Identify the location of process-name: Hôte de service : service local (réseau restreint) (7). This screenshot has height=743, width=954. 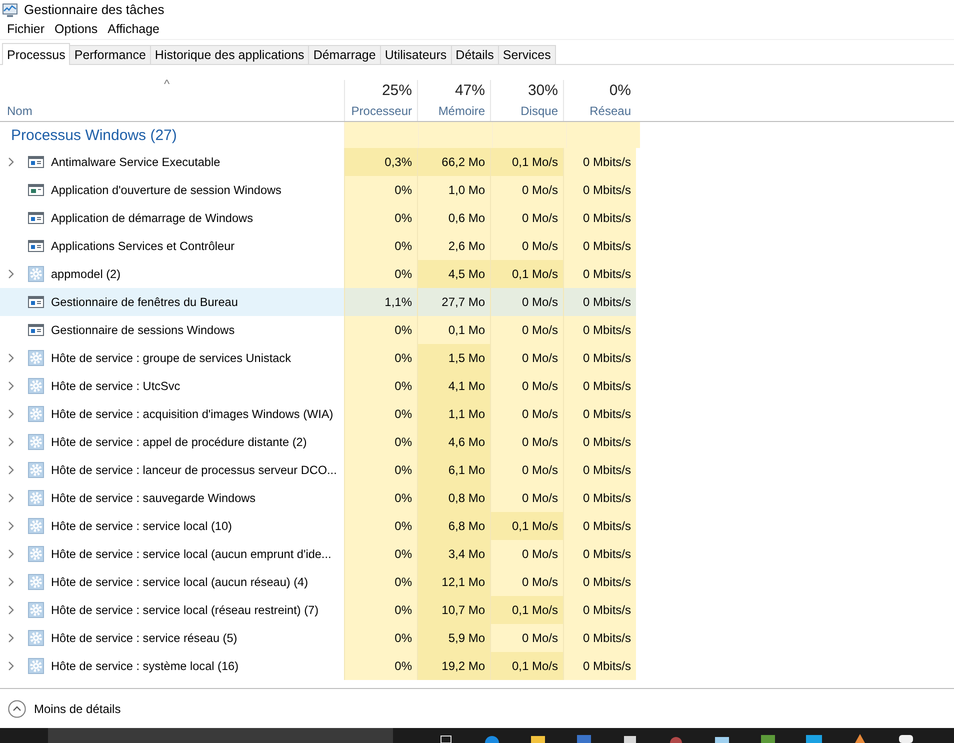
(184, 610).